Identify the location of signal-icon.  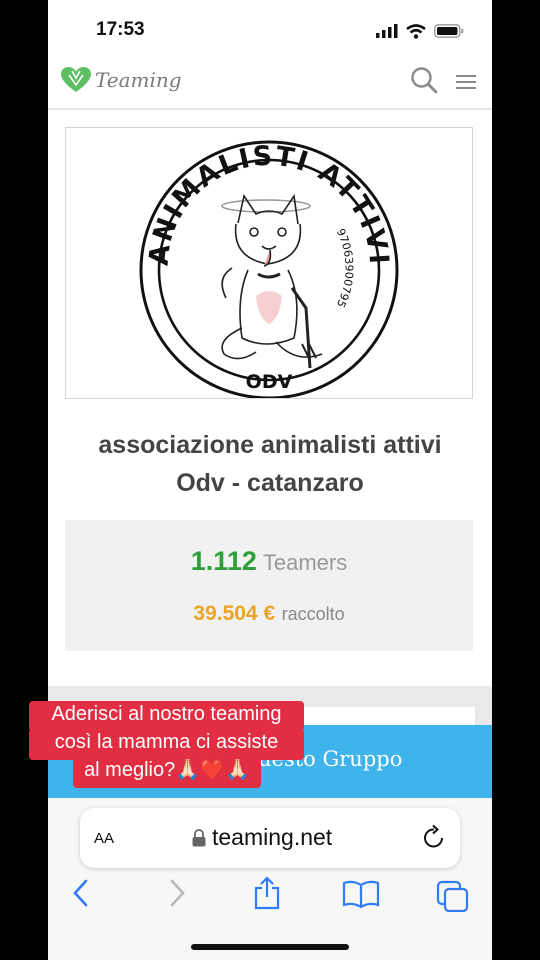
(387, 31).